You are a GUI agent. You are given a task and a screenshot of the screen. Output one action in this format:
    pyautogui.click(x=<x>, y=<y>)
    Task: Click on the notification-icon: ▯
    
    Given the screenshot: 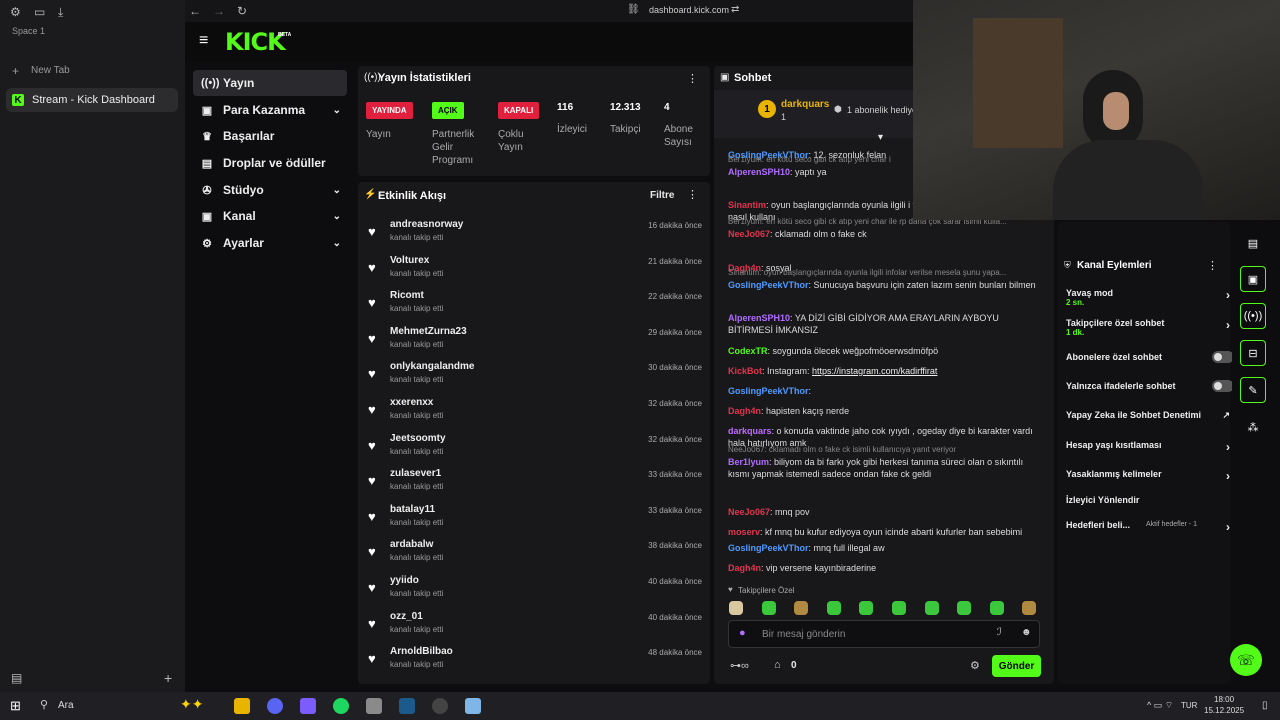 What is the action you would take?
    pyautogui.click(x=1265, y=705)
    